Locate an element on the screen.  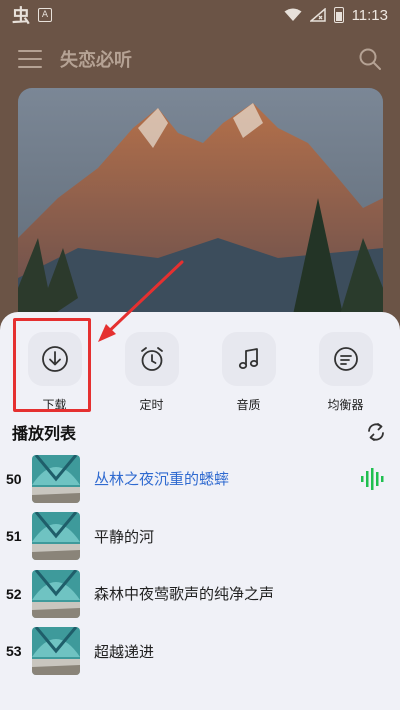
music-note-icon is located at coordinates (248, 358).